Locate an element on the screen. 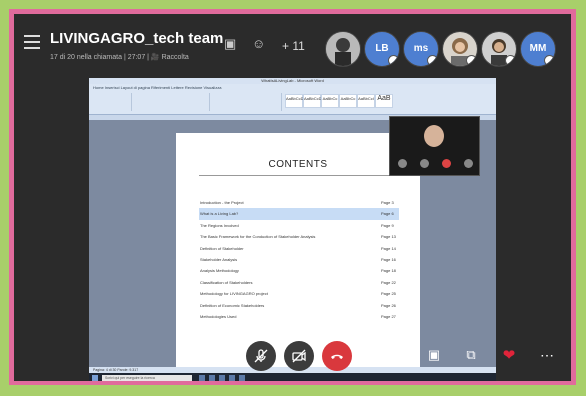  layout-icon: ▣ is located at coordinates (230, 44).